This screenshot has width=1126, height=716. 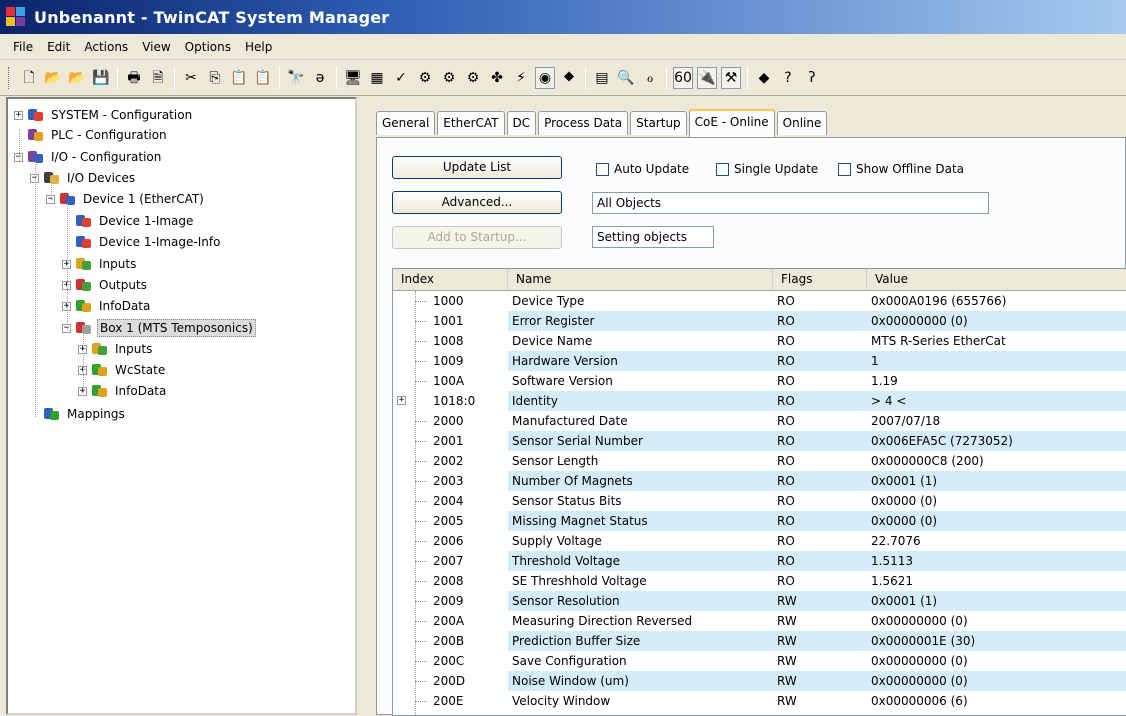 What do you see at coordinates (450, 280) in the screenshot?
I see `column-header-index: Index` at bounding box center [450, 280].